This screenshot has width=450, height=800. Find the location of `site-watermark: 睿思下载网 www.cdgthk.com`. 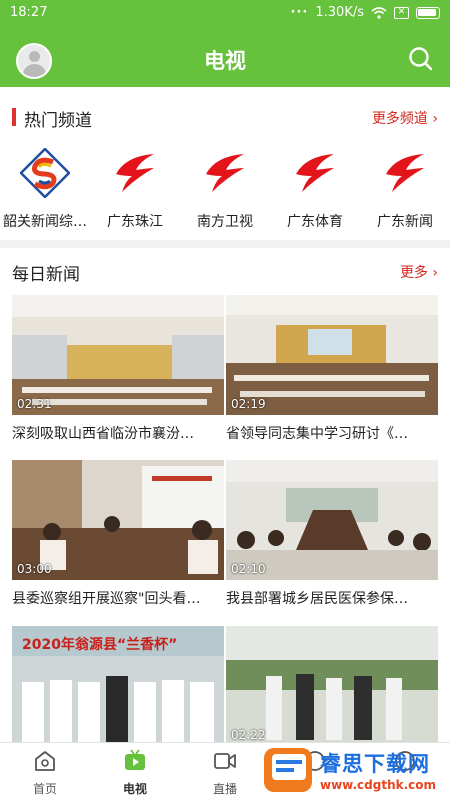

site-watermark: 睿思下载网 www.cdgthk.com is located at coordinates (354, 770).